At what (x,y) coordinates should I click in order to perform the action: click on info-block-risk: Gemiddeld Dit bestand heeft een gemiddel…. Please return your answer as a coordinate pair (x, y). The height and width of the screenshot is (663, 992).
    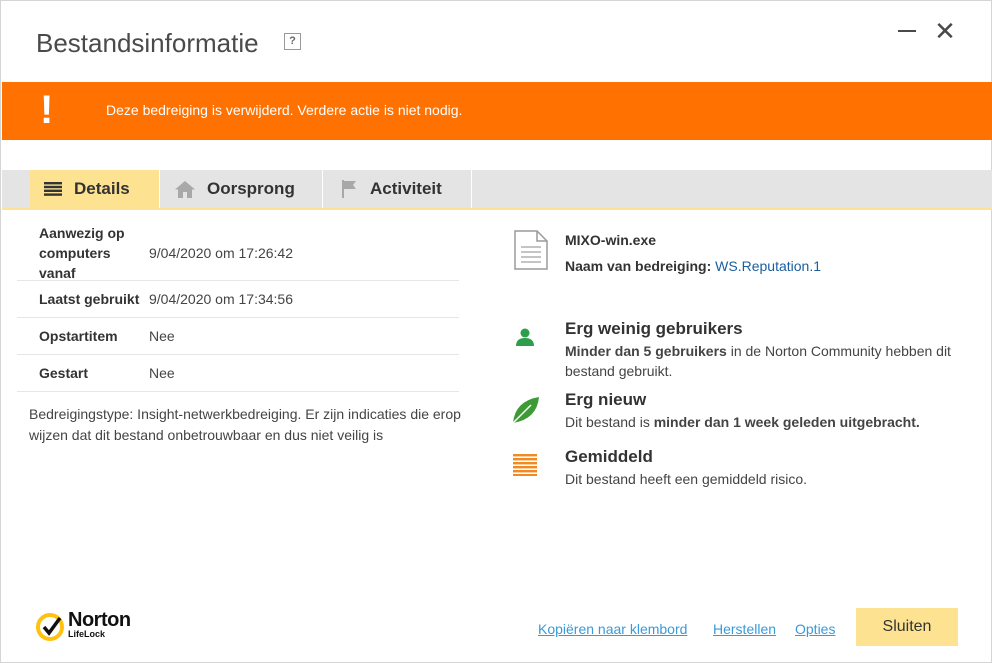
    Looking at the image, I should click on (770, 468).